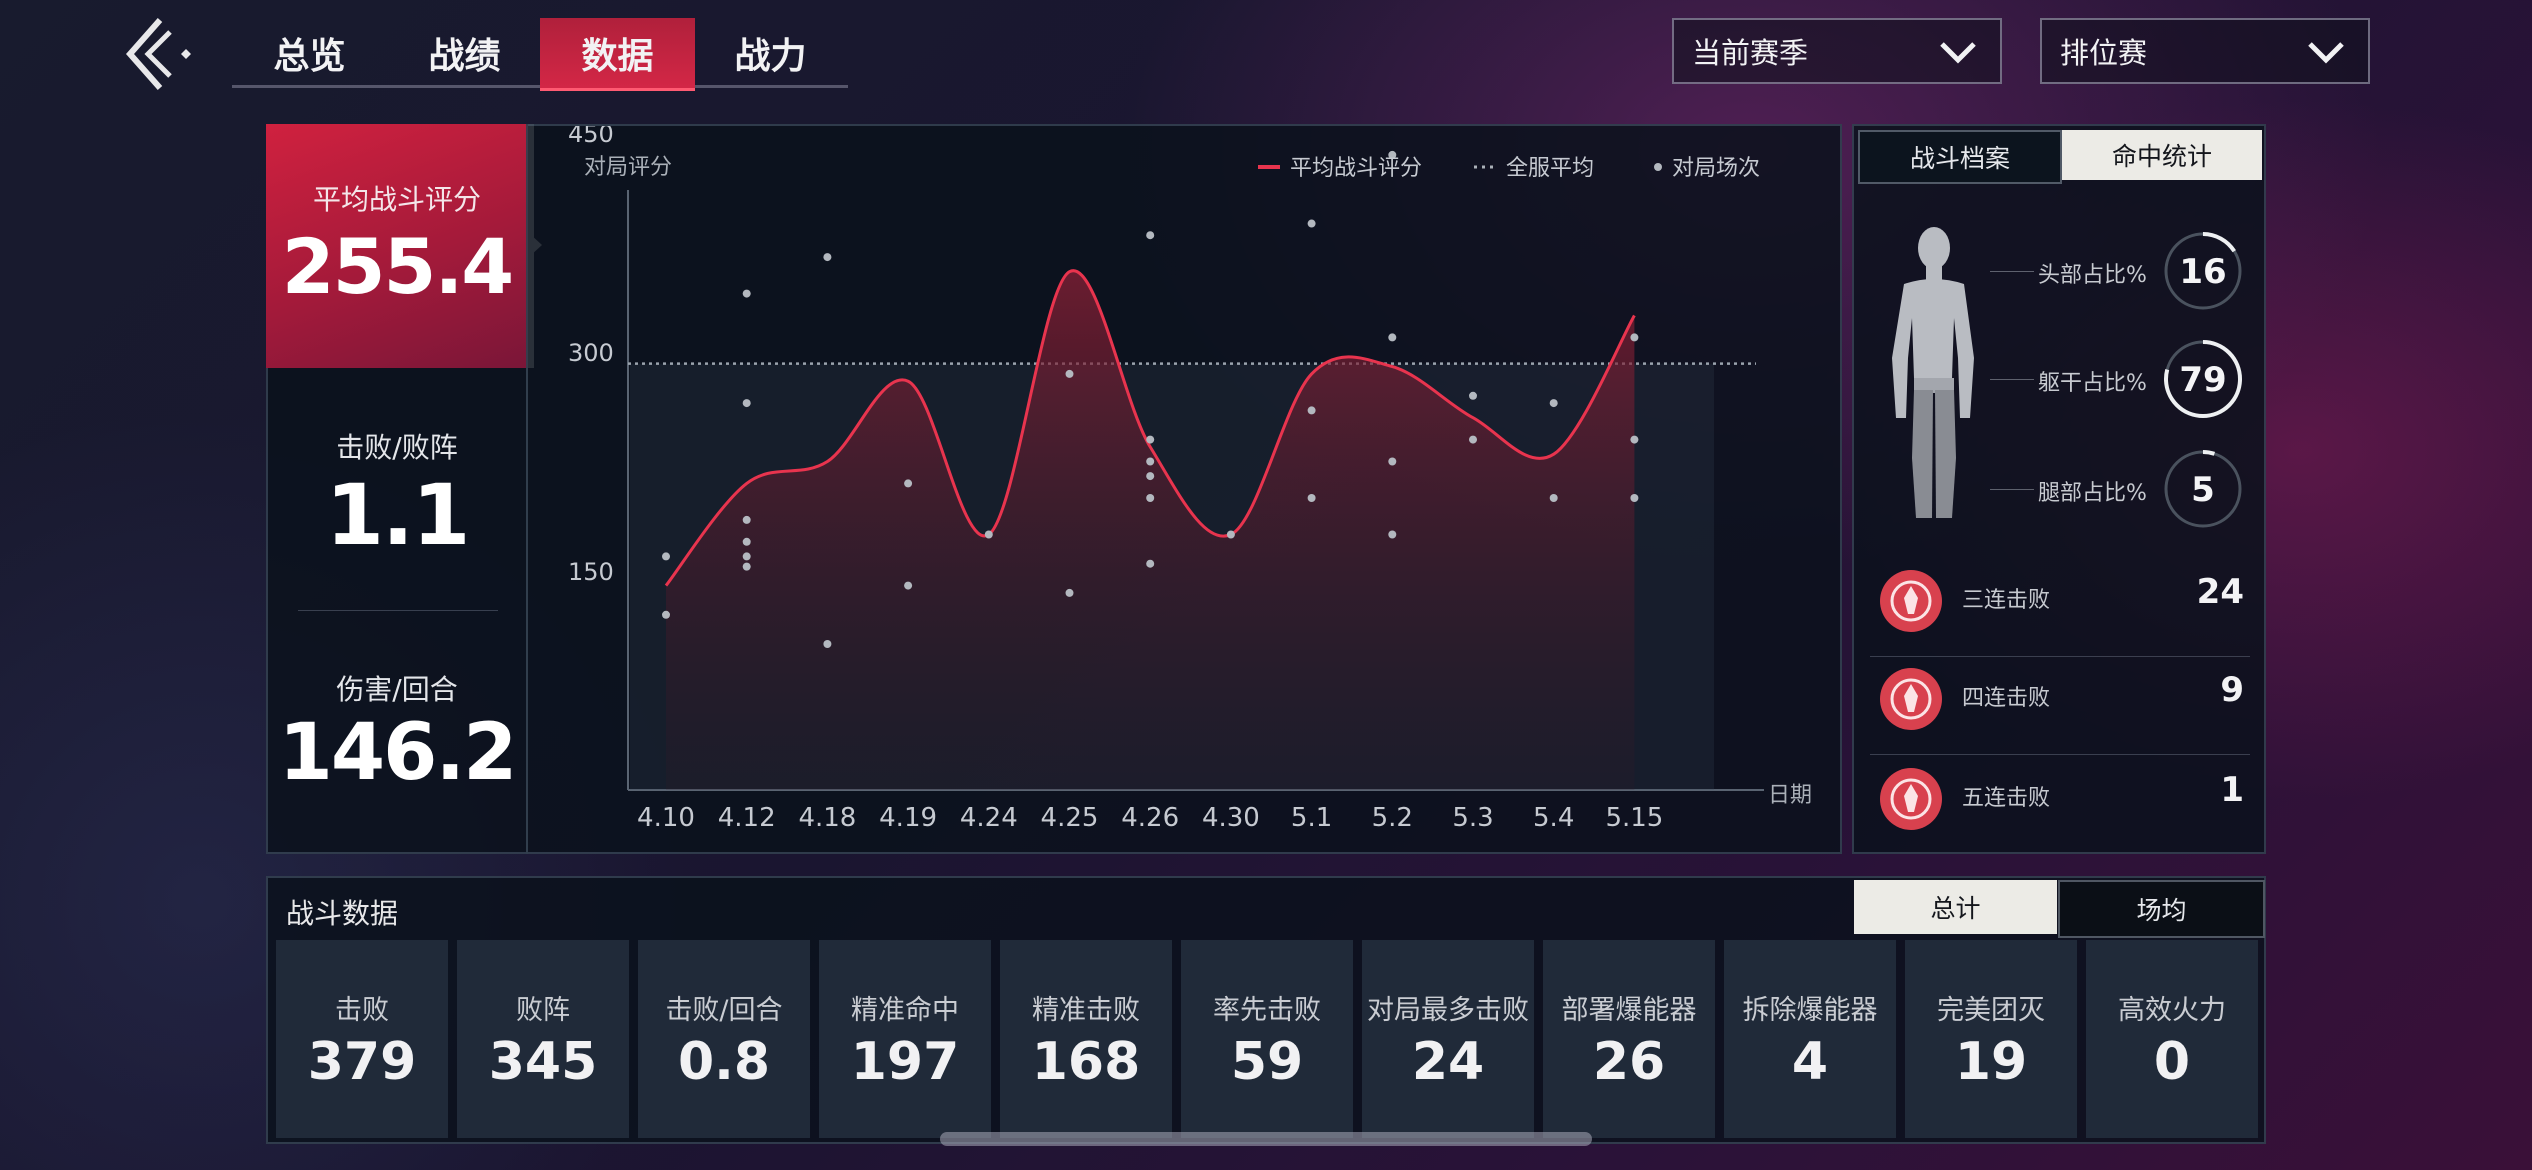  What do you see at coordinates (747, 818) in the screenshot?
I see `x-tick-label: 4.12` at bounding box center [747, 818].